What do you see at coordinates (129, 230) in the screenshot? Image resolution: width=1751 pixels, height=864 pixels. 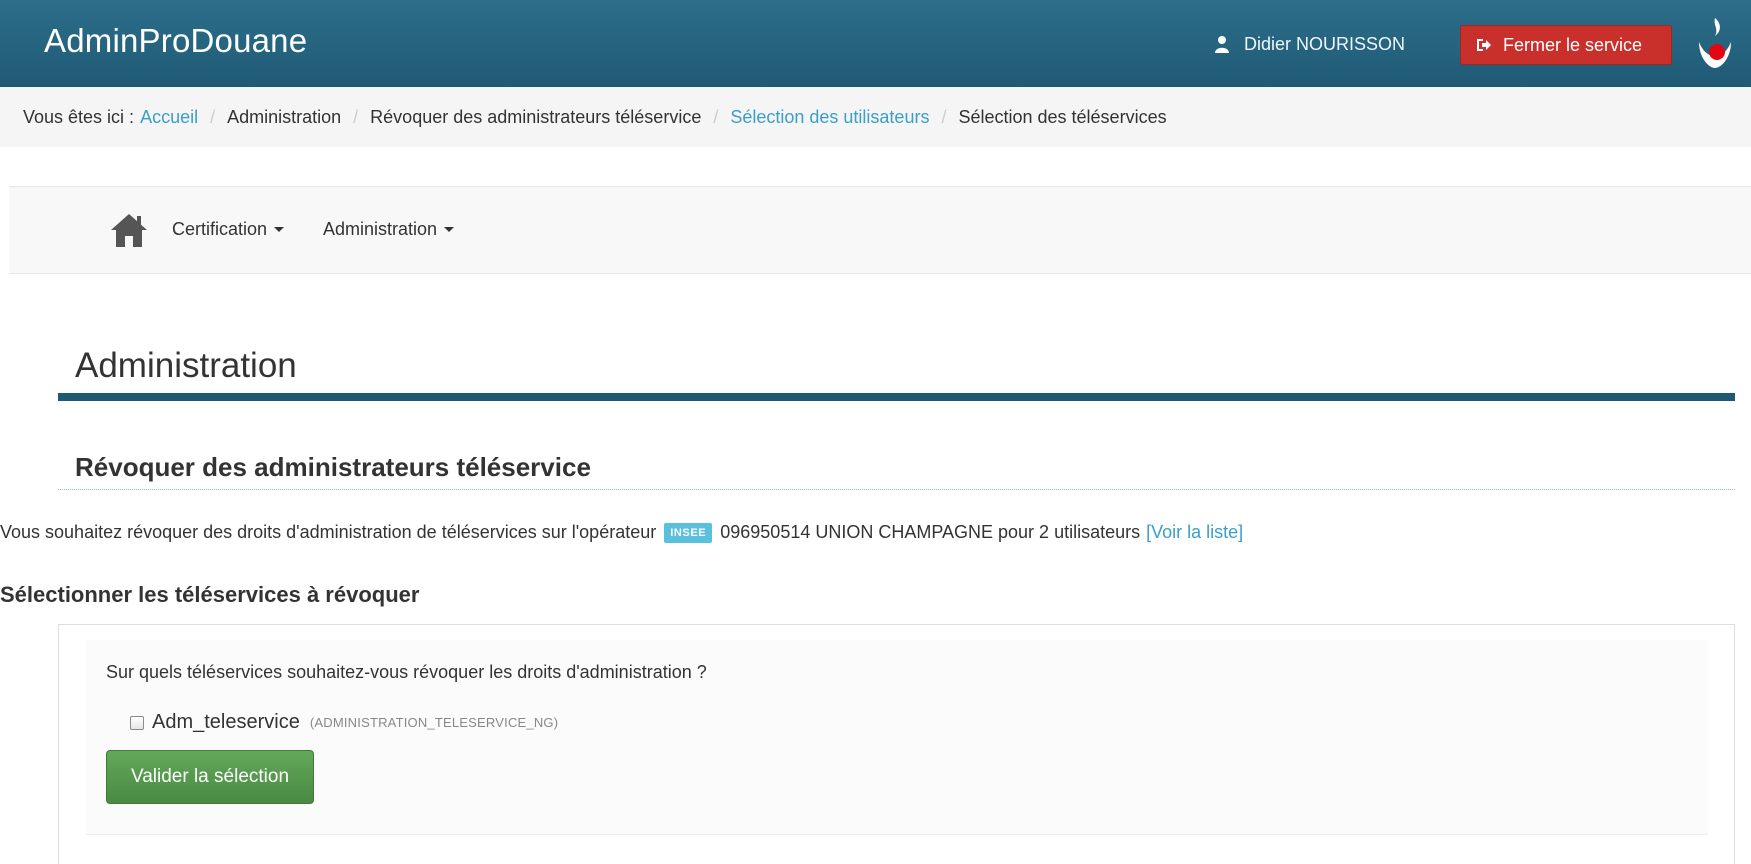 I see `home-icon` at bounding box center [129, 230].